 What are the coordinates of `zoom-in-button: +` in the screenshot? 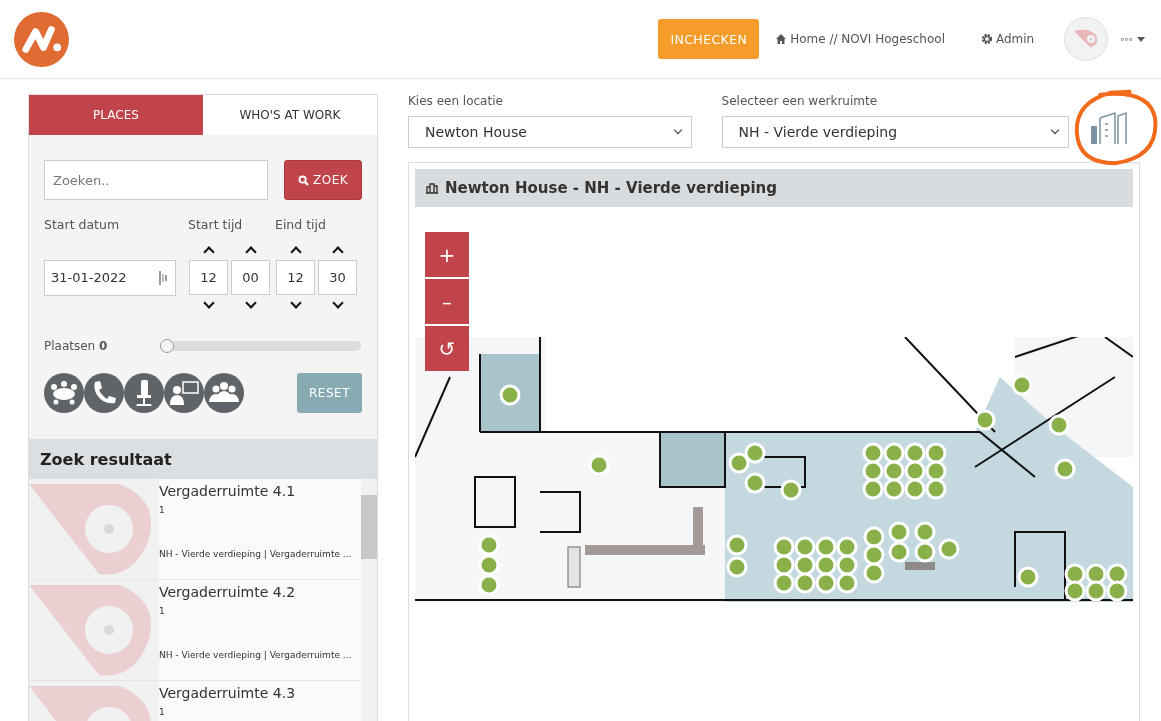 It's located at (447, 254).